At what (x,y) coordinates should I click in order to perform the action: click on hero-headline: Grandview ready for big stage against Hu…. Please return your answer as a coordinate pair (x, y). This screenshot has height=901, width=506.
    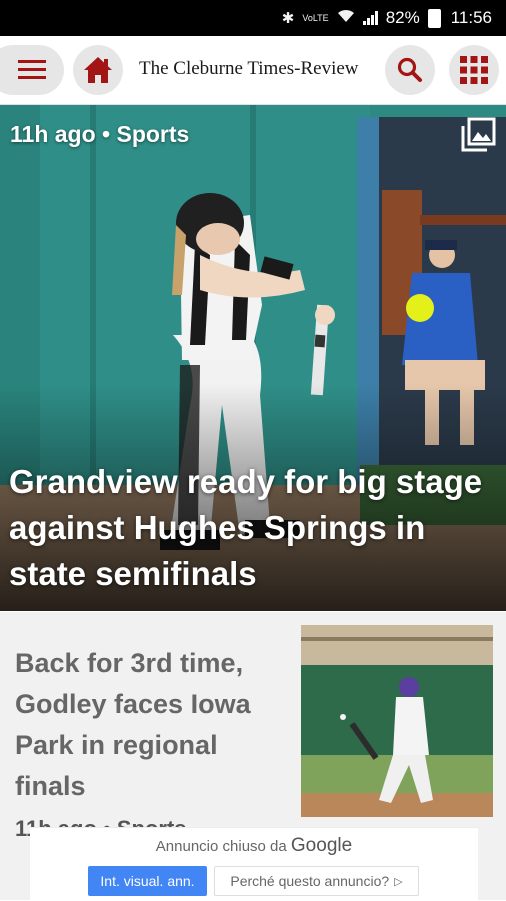
    Looking at the image, I should click on (256, 528).